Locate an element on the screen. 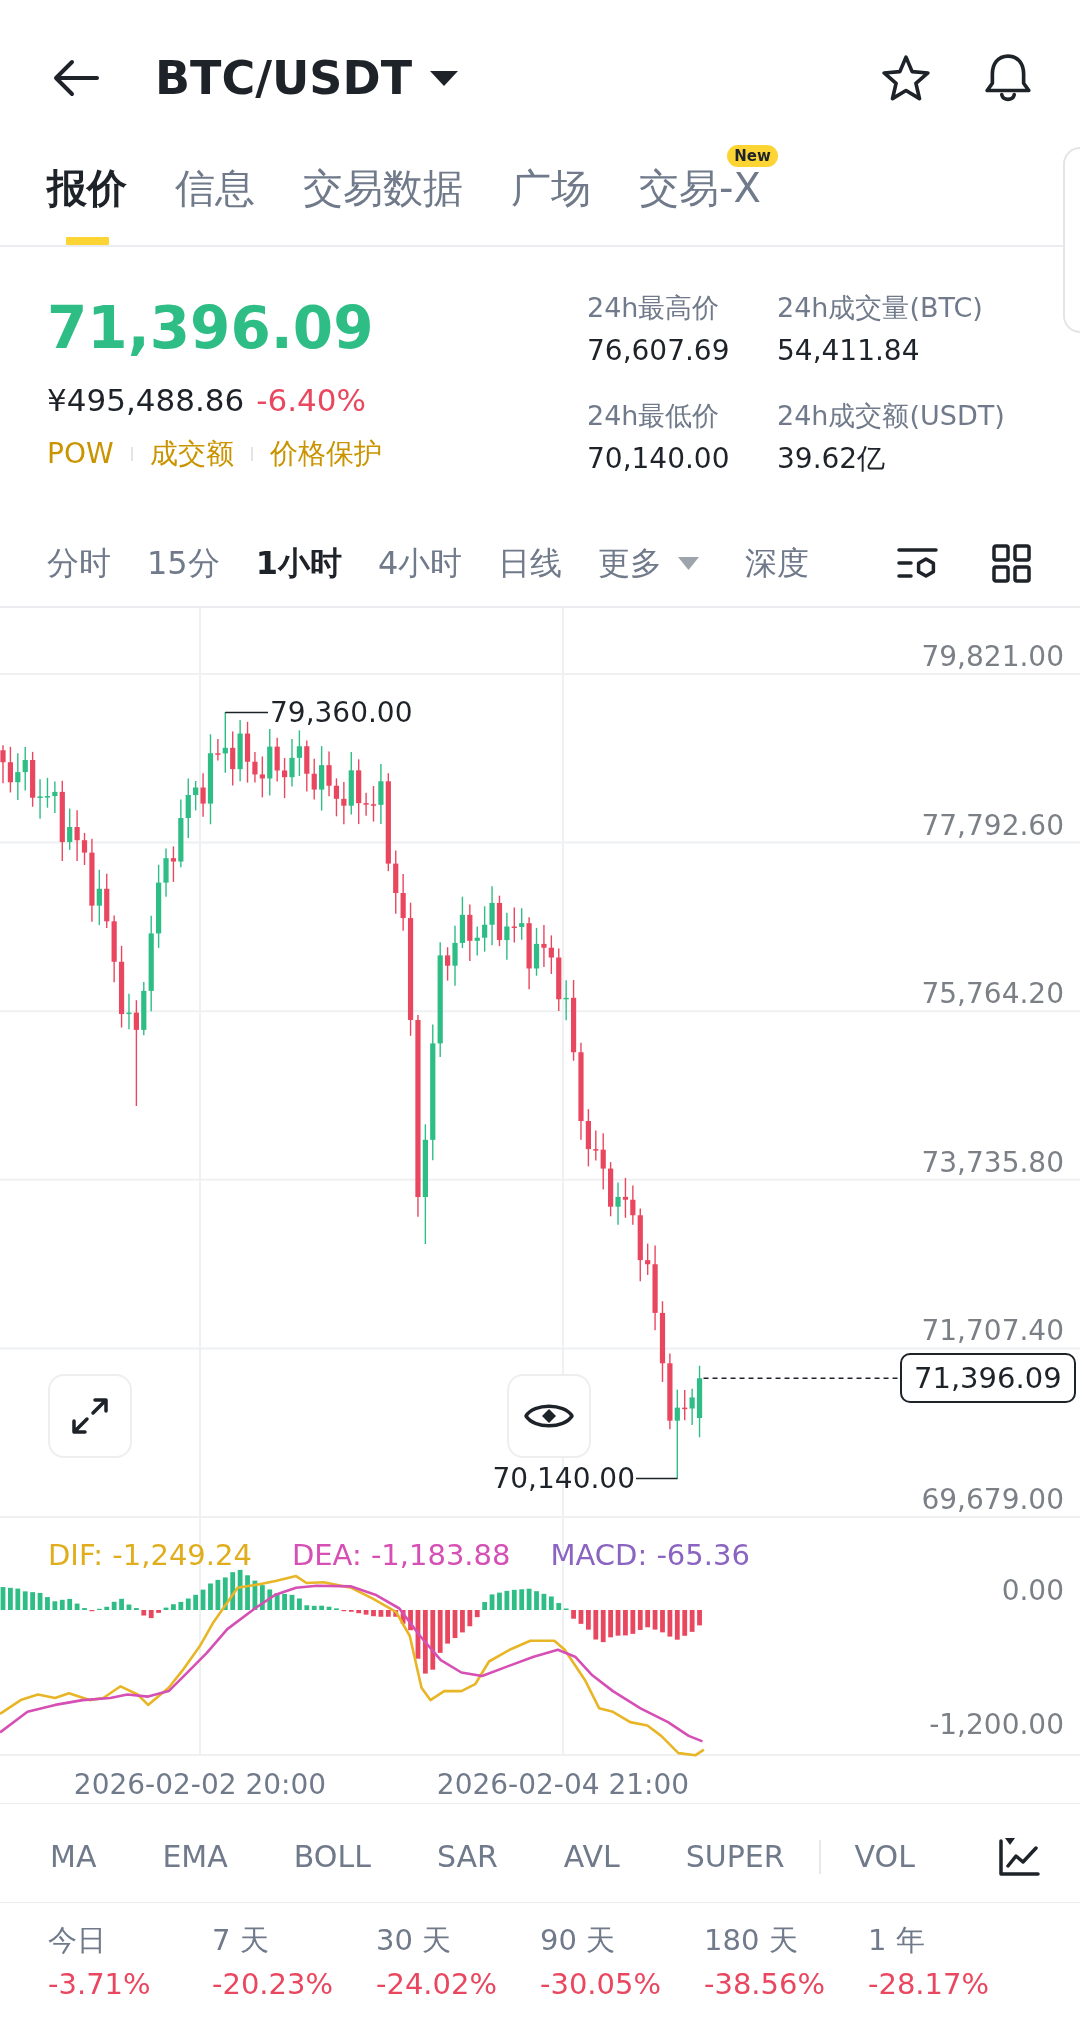 The image size is (1080, 2020). star-icon is located at coordinates (906, 78).